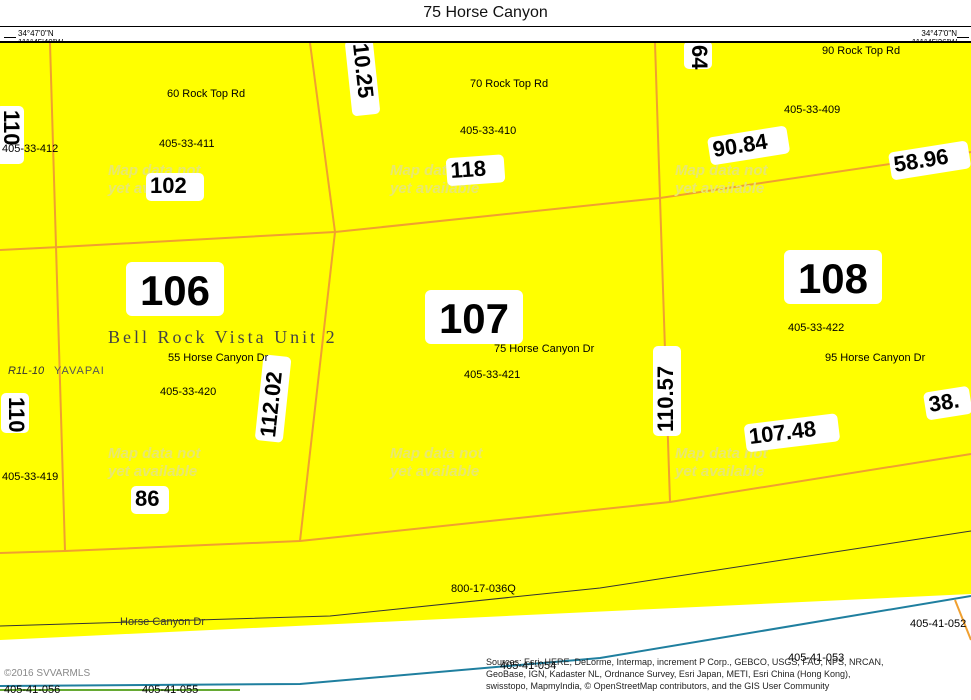 The image size is (971, 700). I want to click on dimension-label: 64, so click(699, 57).